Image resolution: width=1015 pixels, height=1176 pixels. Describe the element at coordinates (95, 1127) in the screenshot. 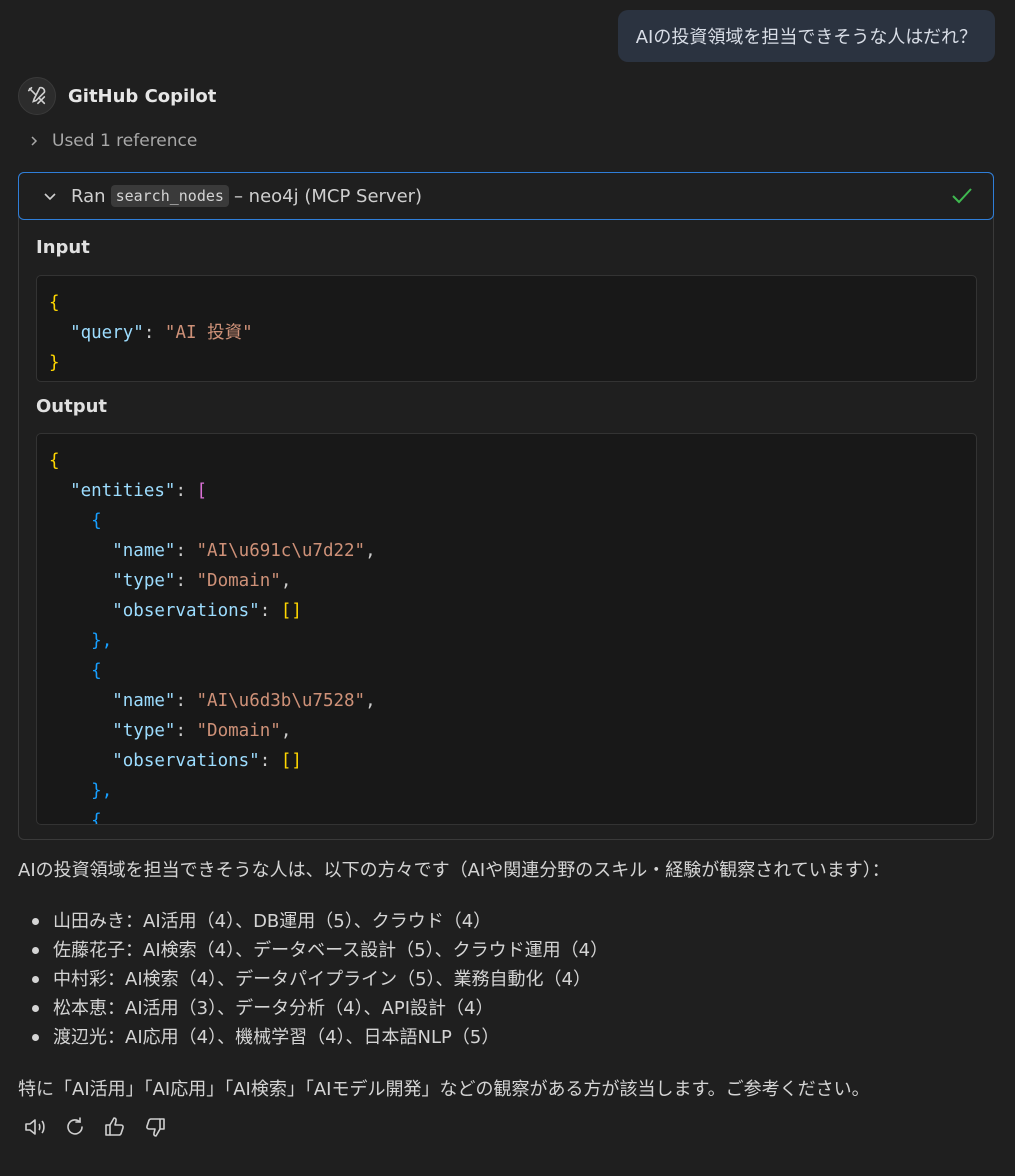

I see `message-actions` at that location.